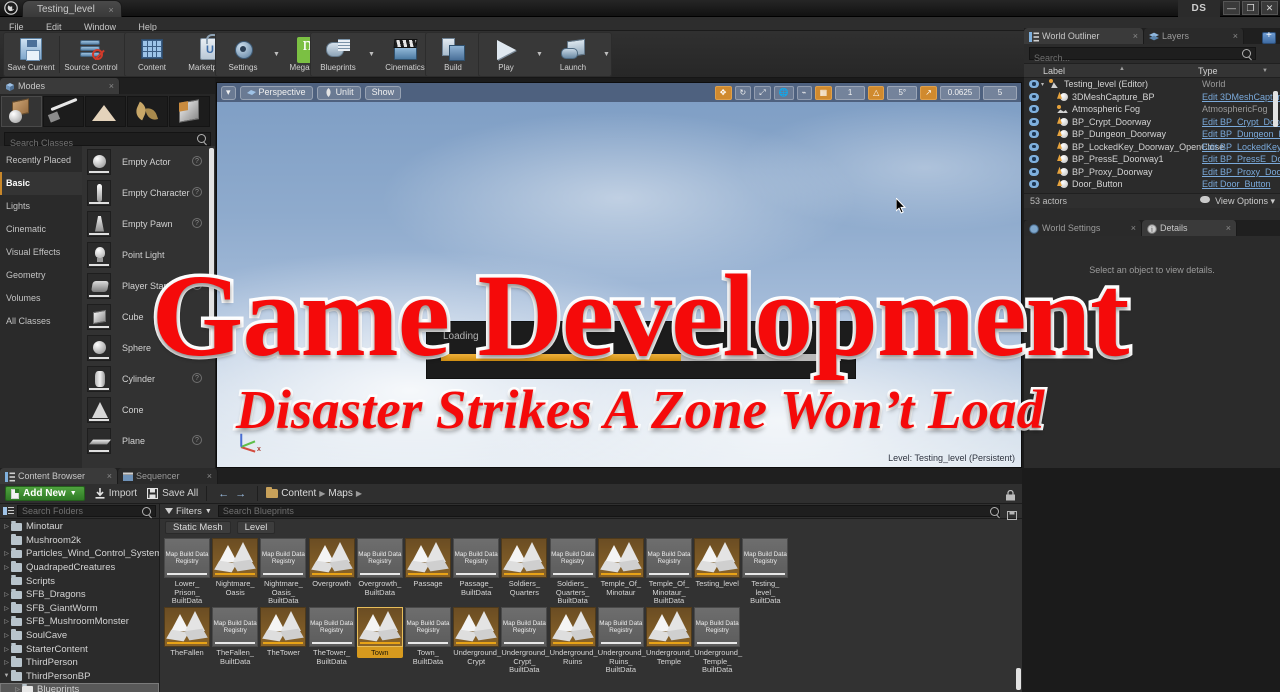 The width and height of the screenshot is (1280, 692). What do you see at coordinates (228, 92) in the screenshot?
I see `viewport-options-dropdown: ▾` at bounding box center [228, 92].